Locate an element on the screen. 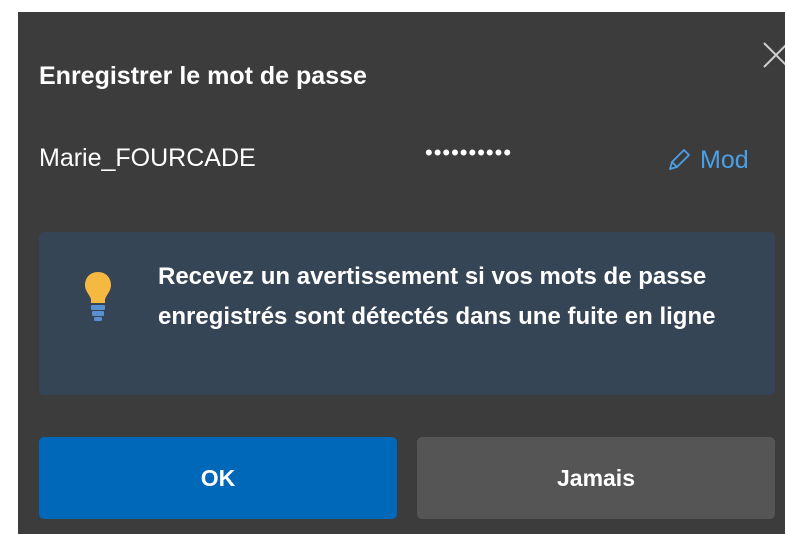 This screenshot has height=534, width=785. edit-link: Mod is located at coordinates (707, 160).